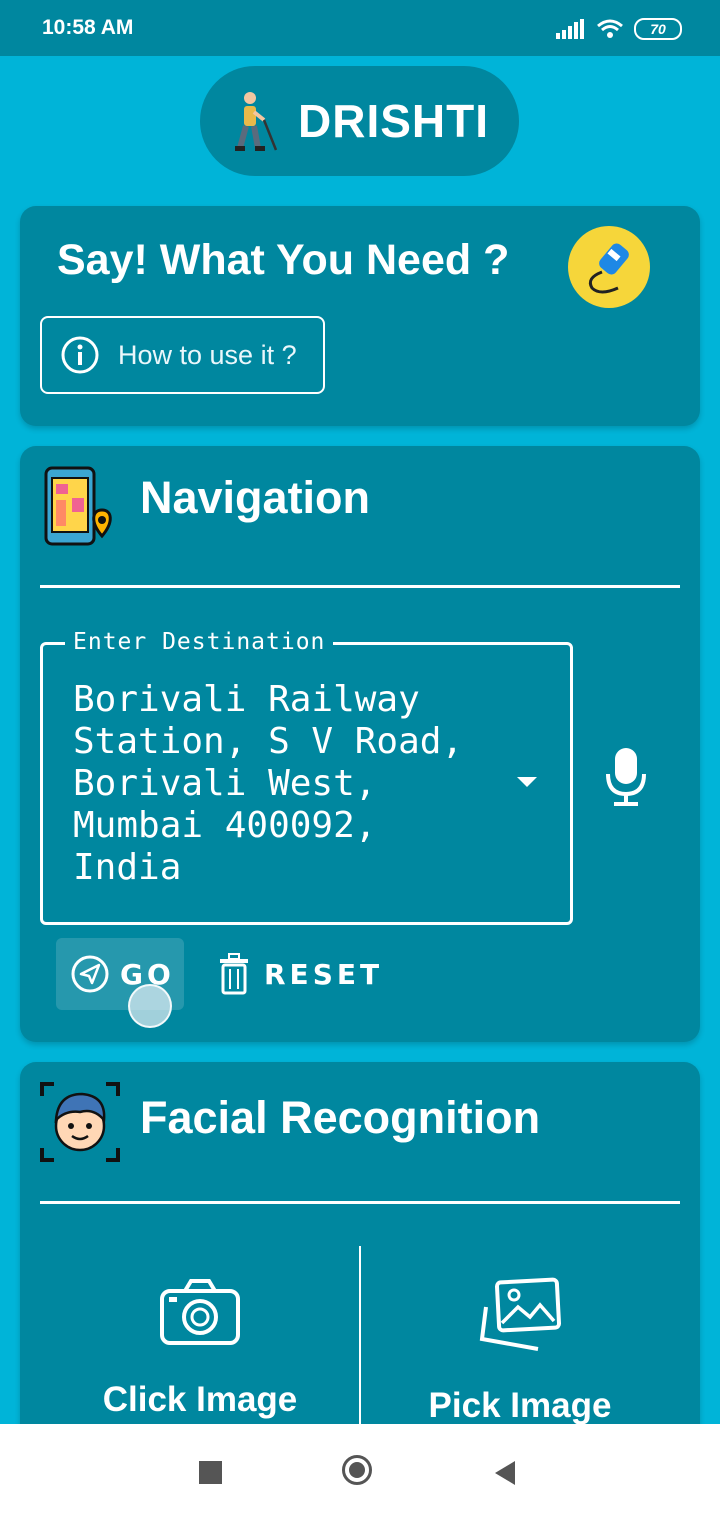 The image size is (720, 1520). I want to click on home-icon, so click(357, 1470).